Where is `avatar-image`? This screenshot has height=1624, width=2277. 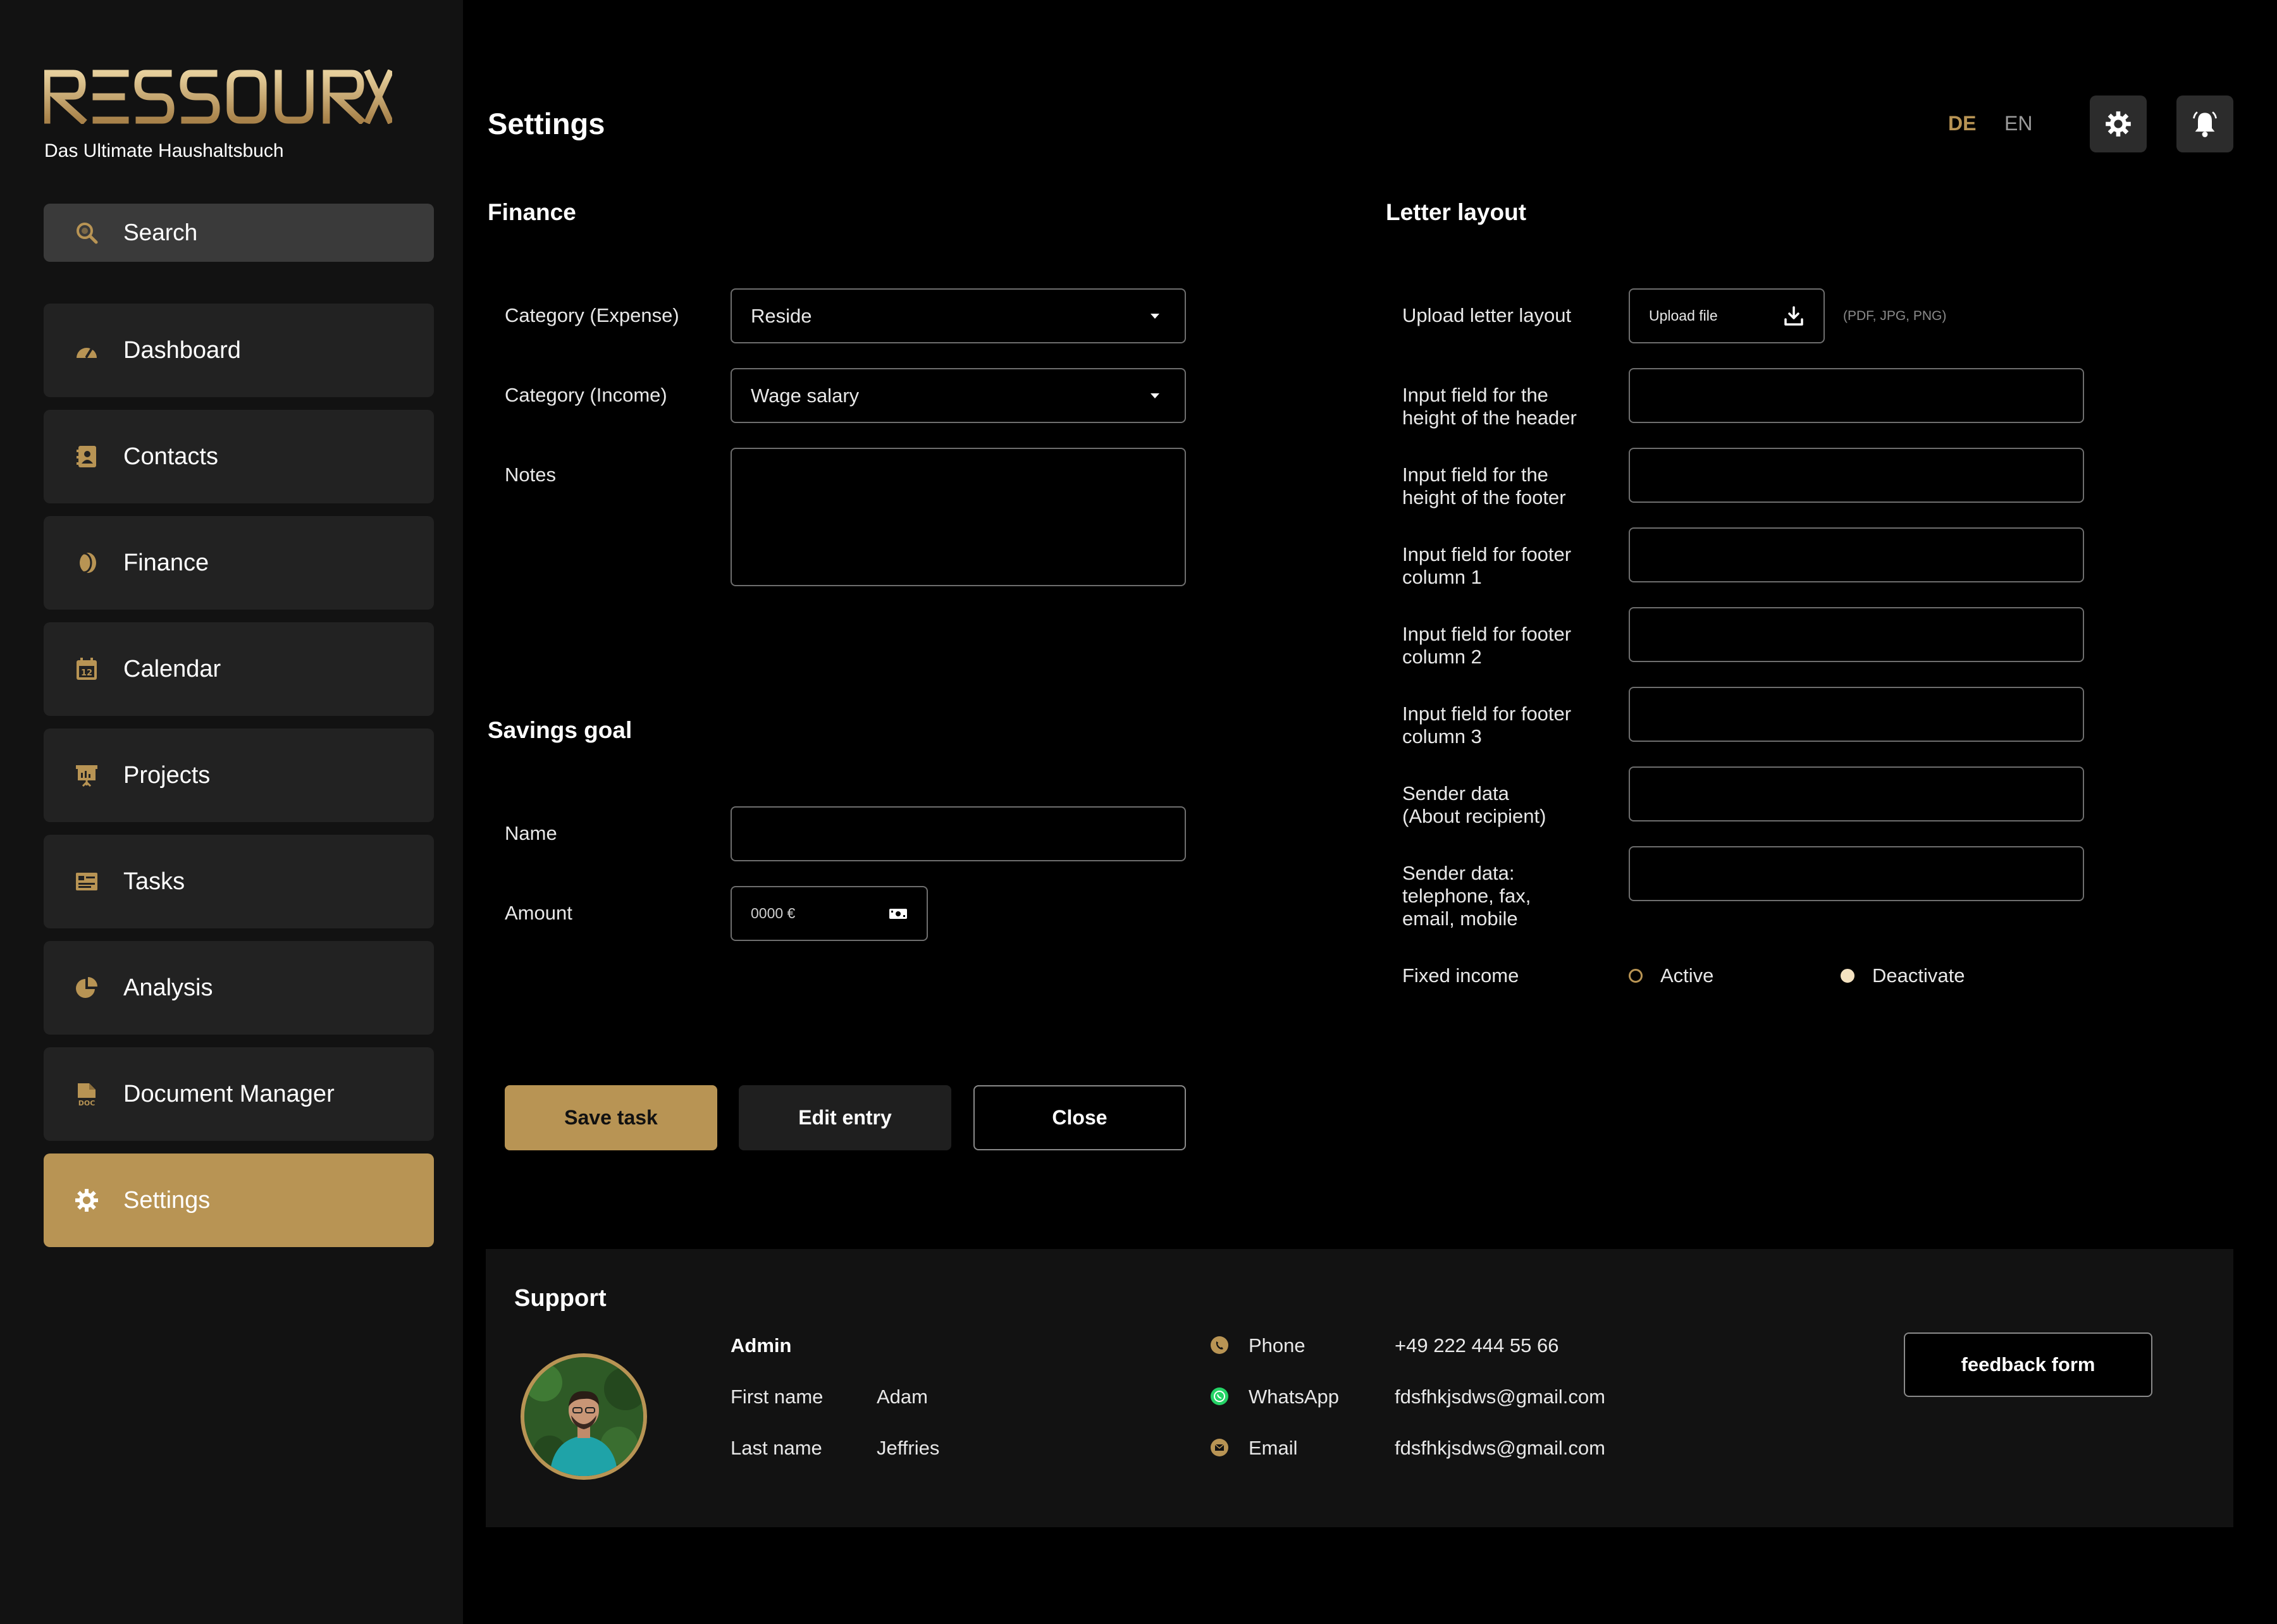 avatar-image is located at coordinates (583, 1416).